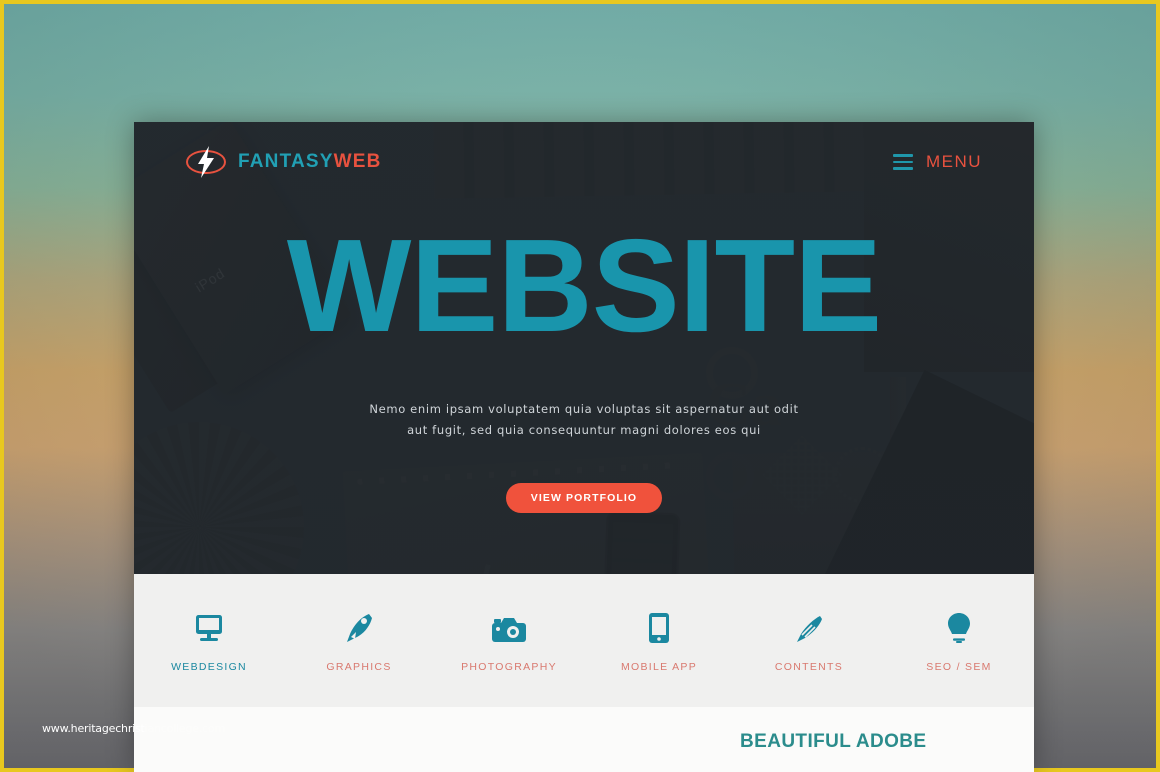  I want to click on service-label: WEBDESIGN, so click(209, 666).